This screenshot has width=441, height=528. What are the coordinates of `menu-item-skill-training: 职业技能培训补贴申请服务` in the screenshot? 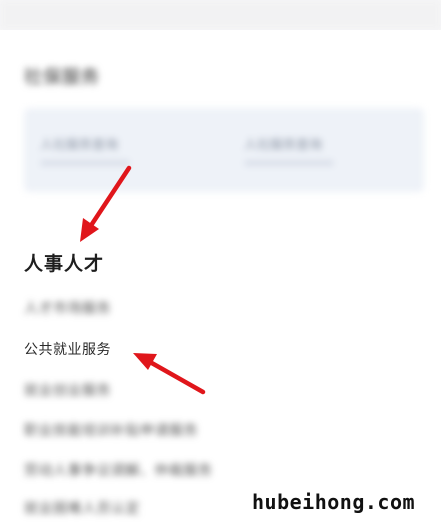 It's located at (111, 430).